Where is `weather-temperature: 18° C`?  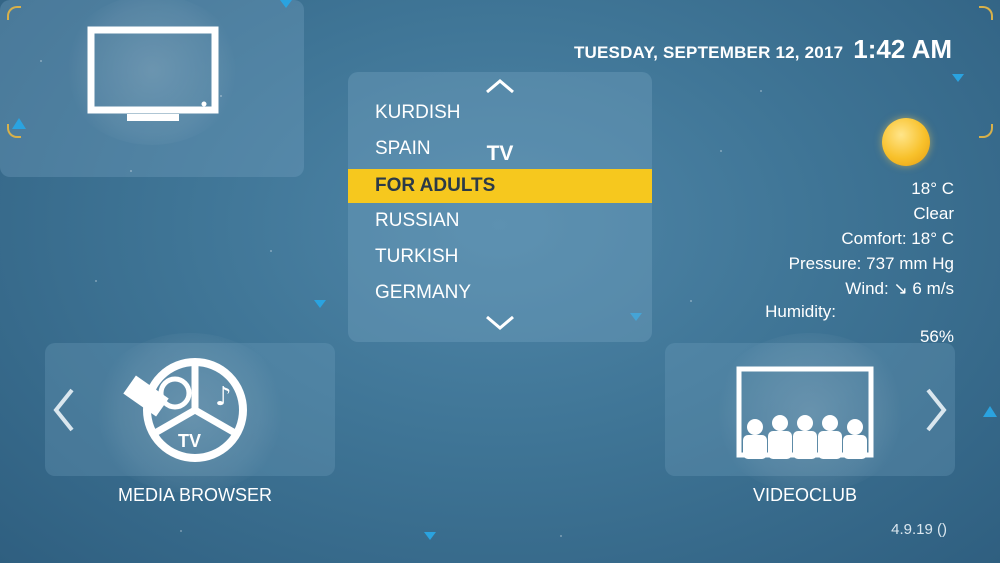 weather-temperature: 18° C is located at coordinates (932, 188).